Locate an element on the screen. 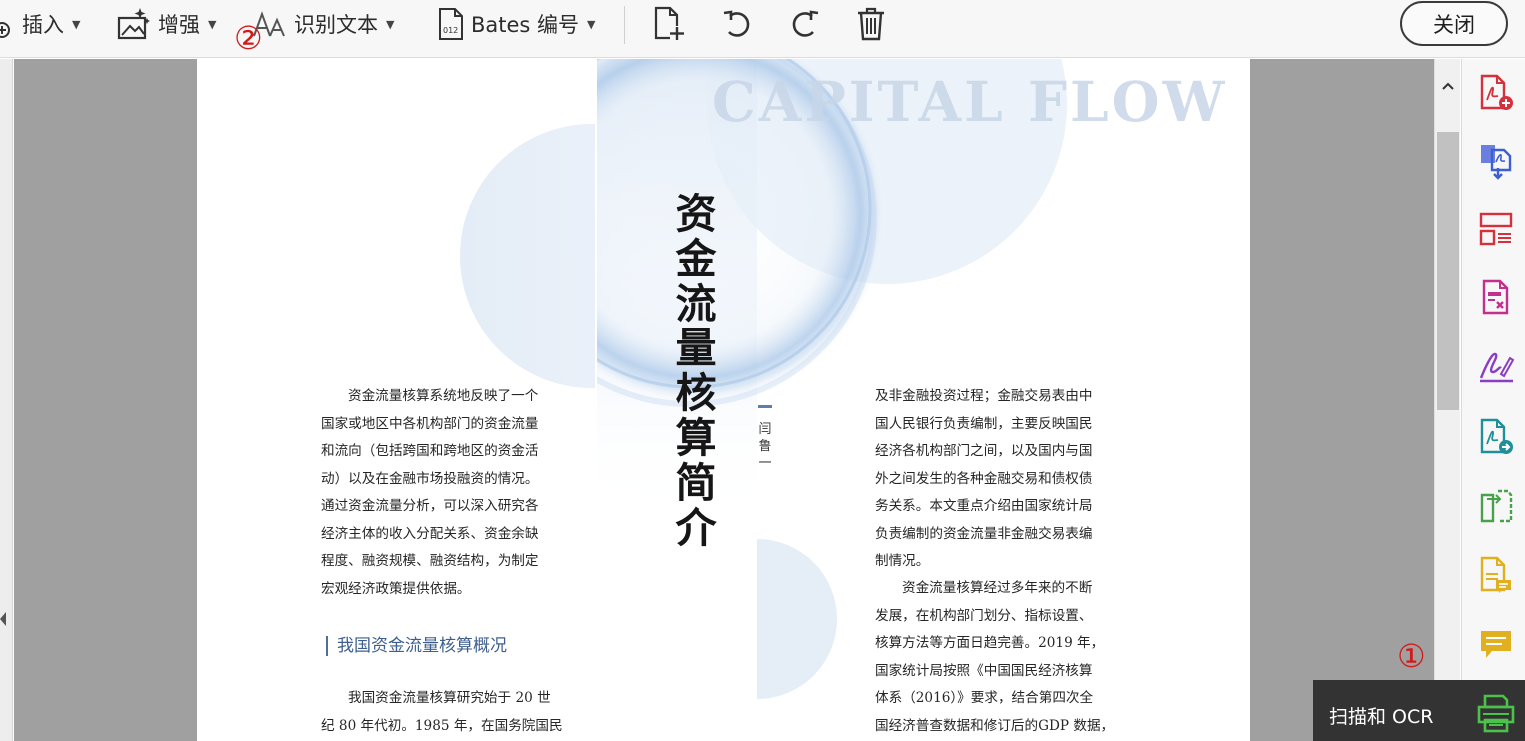 The width and height of the screenshot is (1525, 741). rotate-left-icon is located at coordinates (736, 23).